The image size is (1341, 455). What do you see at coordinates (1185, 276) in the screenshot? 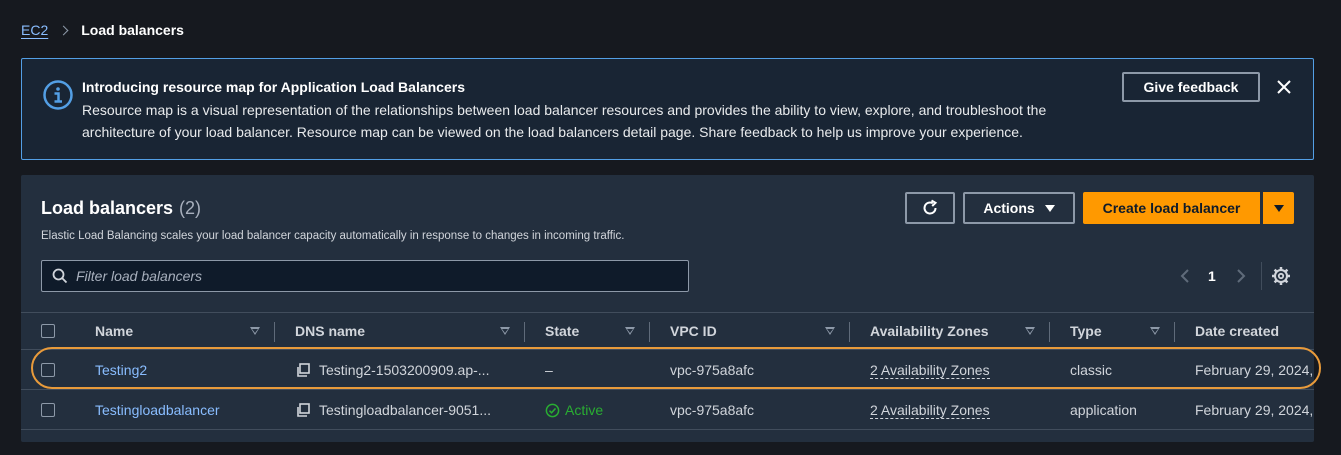
I see `chevron-left-icon` at bounding box center [1185, 276].